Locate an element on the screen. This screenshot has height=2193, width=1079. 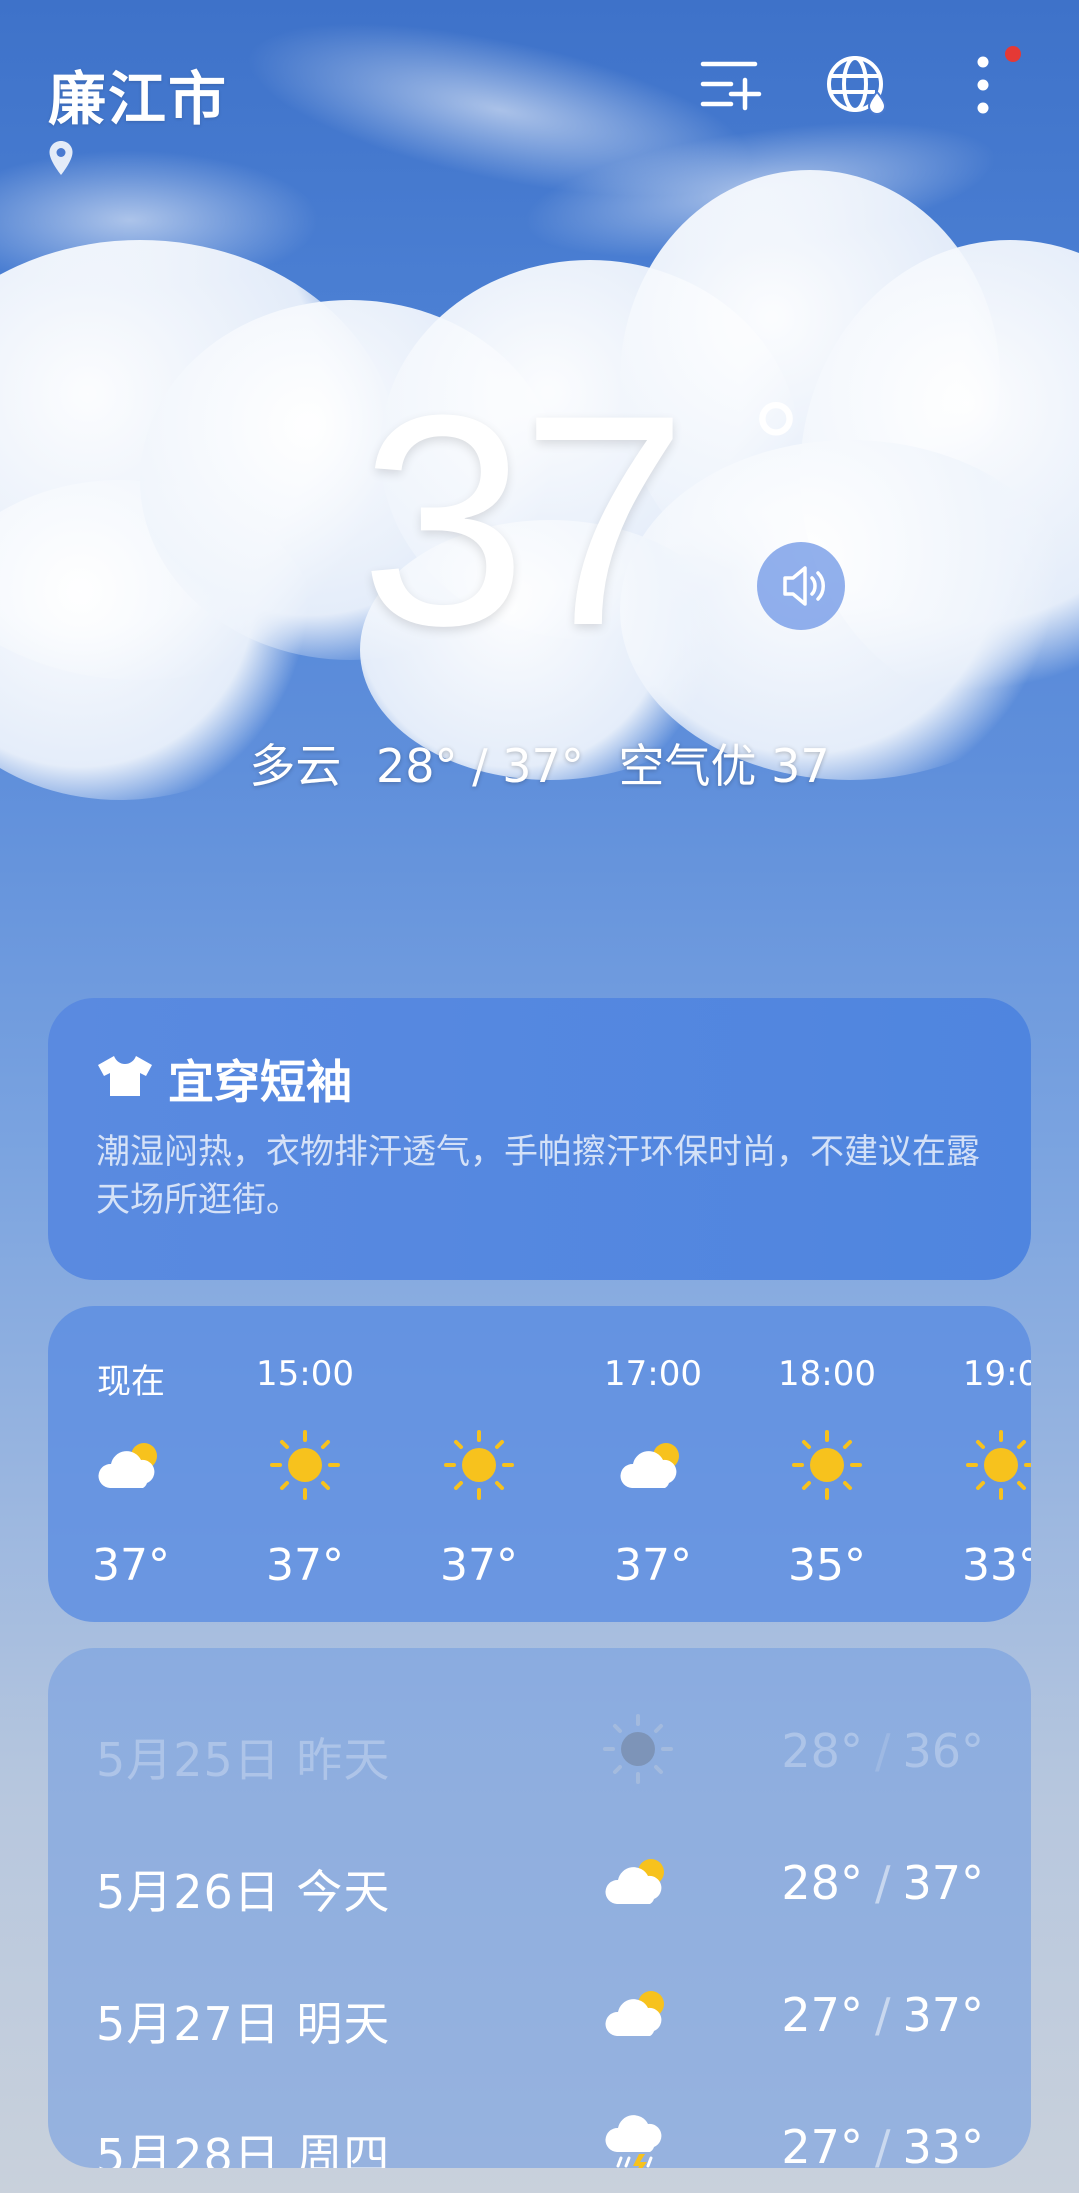
weather-summary: 多云 28° / 37° 空气优 37 is located at coordinates (539, 763).